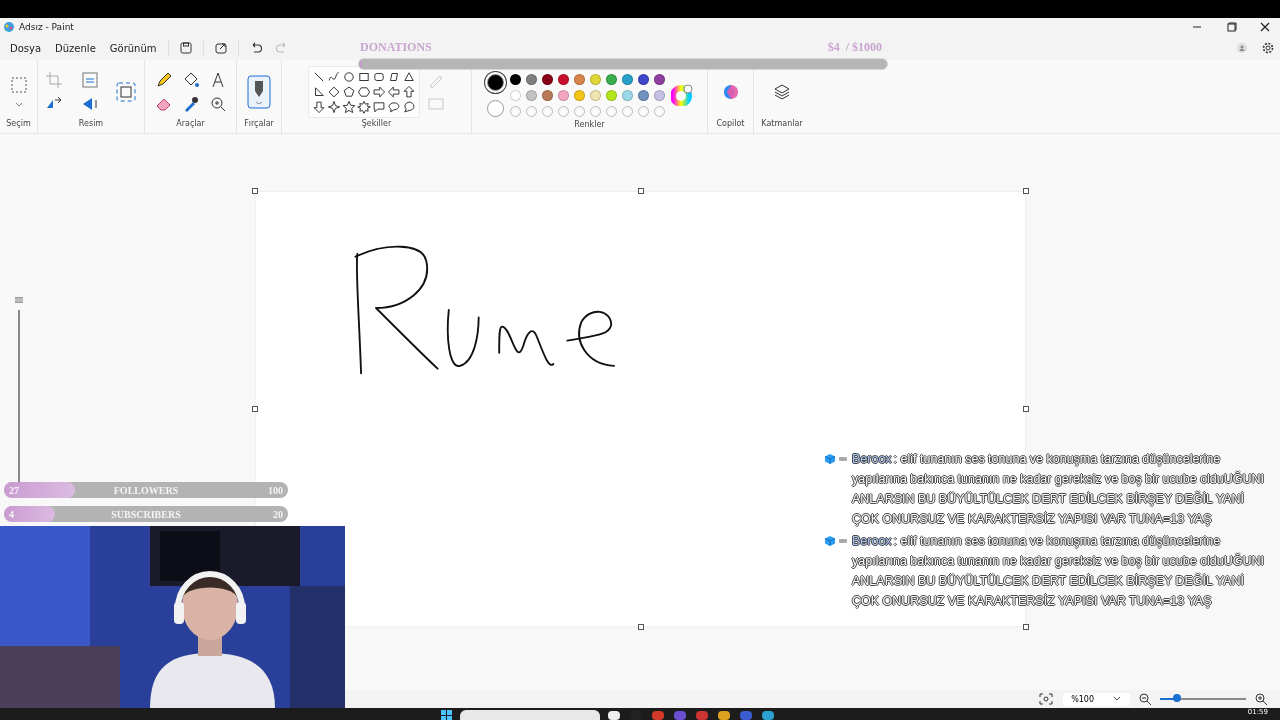 This screenshot has width=1280, height=720. I want to click on donation-goal: / $1000, so click(863, 47).